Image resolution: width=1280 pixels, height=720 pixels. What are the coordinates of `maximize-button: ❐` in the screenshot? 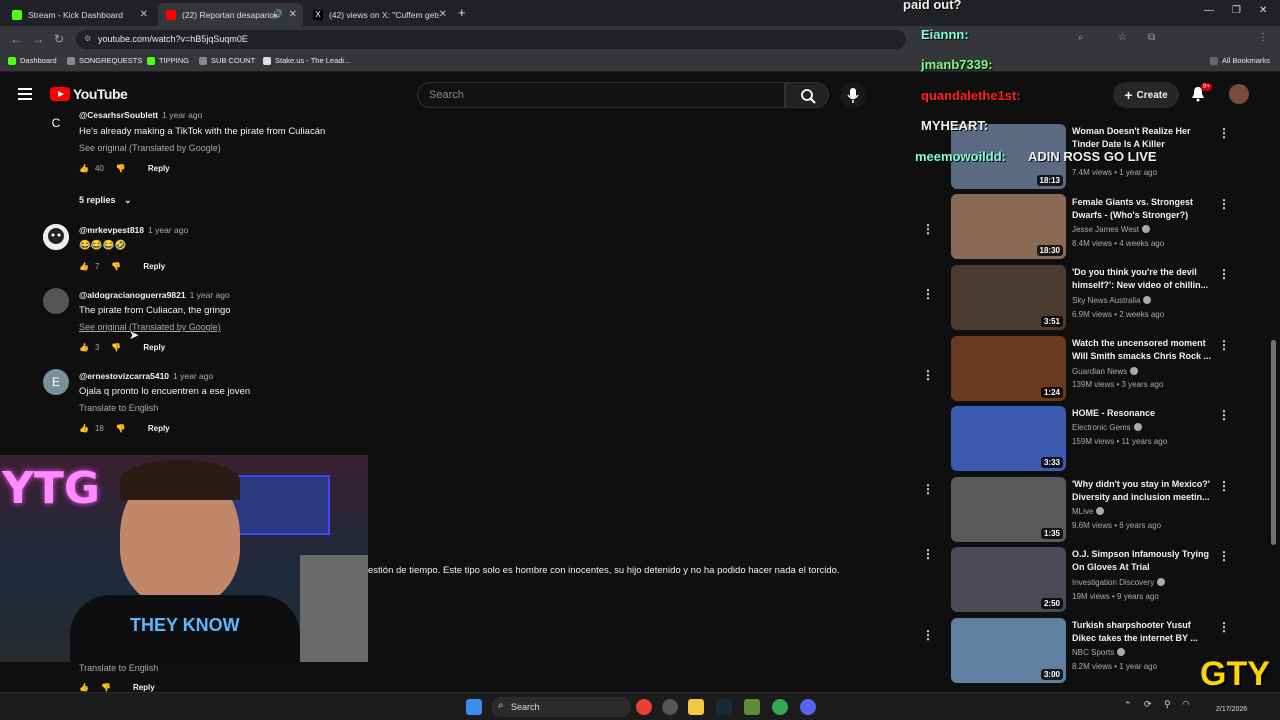 It's located at (1236, 10).